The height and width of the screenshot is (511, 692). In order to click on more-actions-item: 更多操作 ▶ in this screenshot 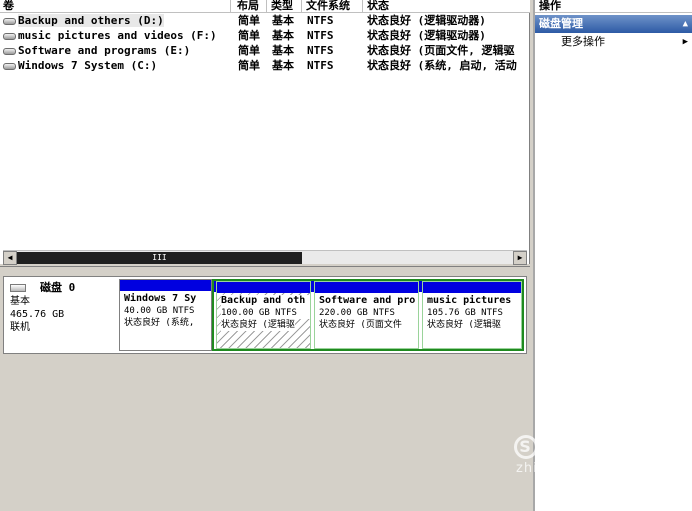, I will do `click(613, 42)`.